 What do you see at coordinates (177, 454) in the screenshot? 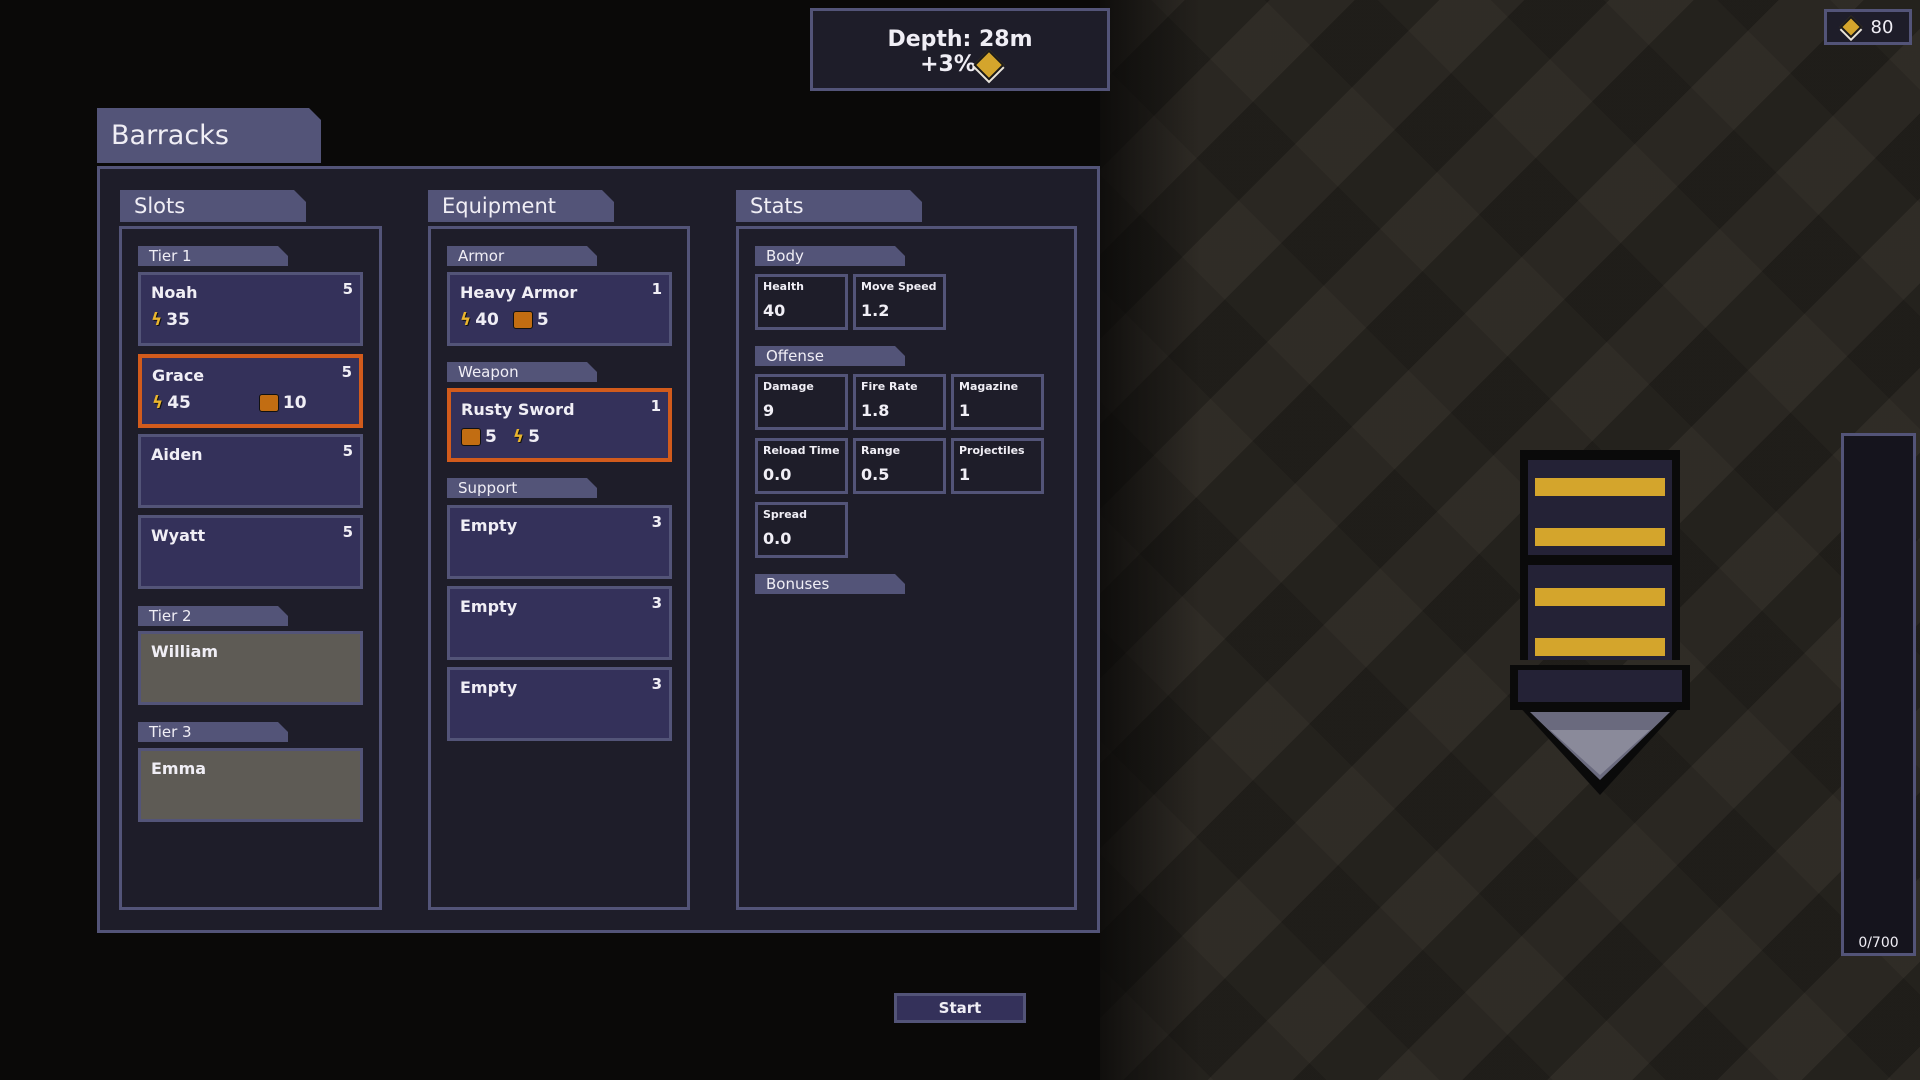
I see `unit-name: Aiden` at bounding box center [177, 454].